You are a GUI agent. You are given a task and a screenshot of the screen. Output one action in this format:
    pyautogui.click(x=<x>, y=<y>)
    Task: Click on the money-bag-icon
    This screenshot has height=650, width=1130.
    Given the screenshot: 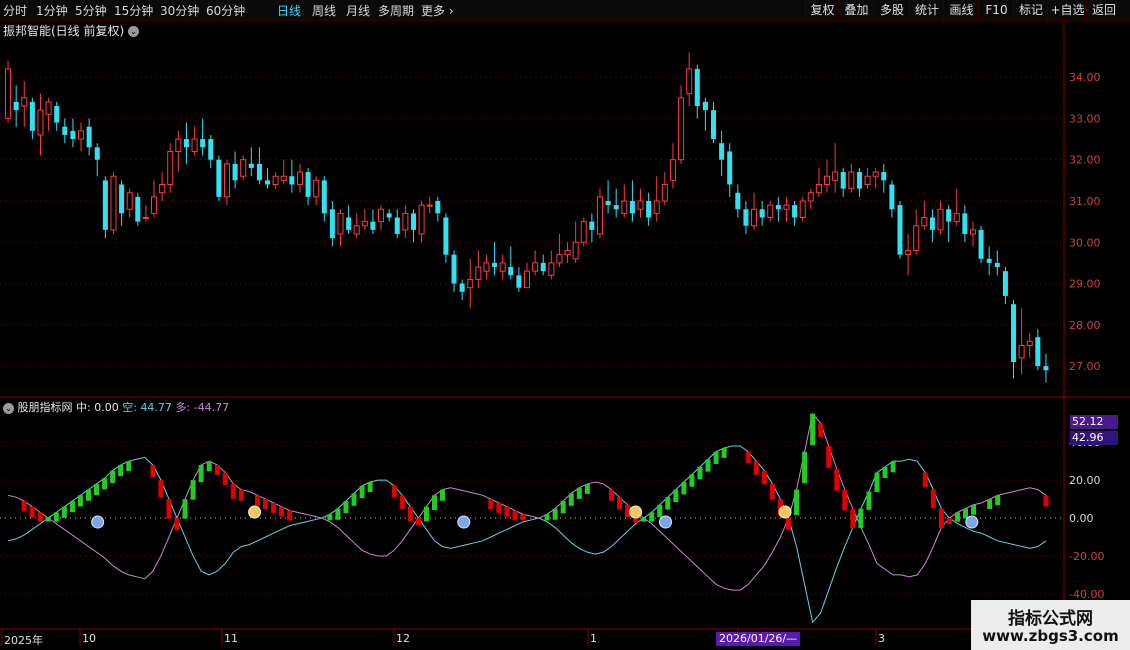 What is the action you would take?
    pyautogui.click(x=255, y=512)
    